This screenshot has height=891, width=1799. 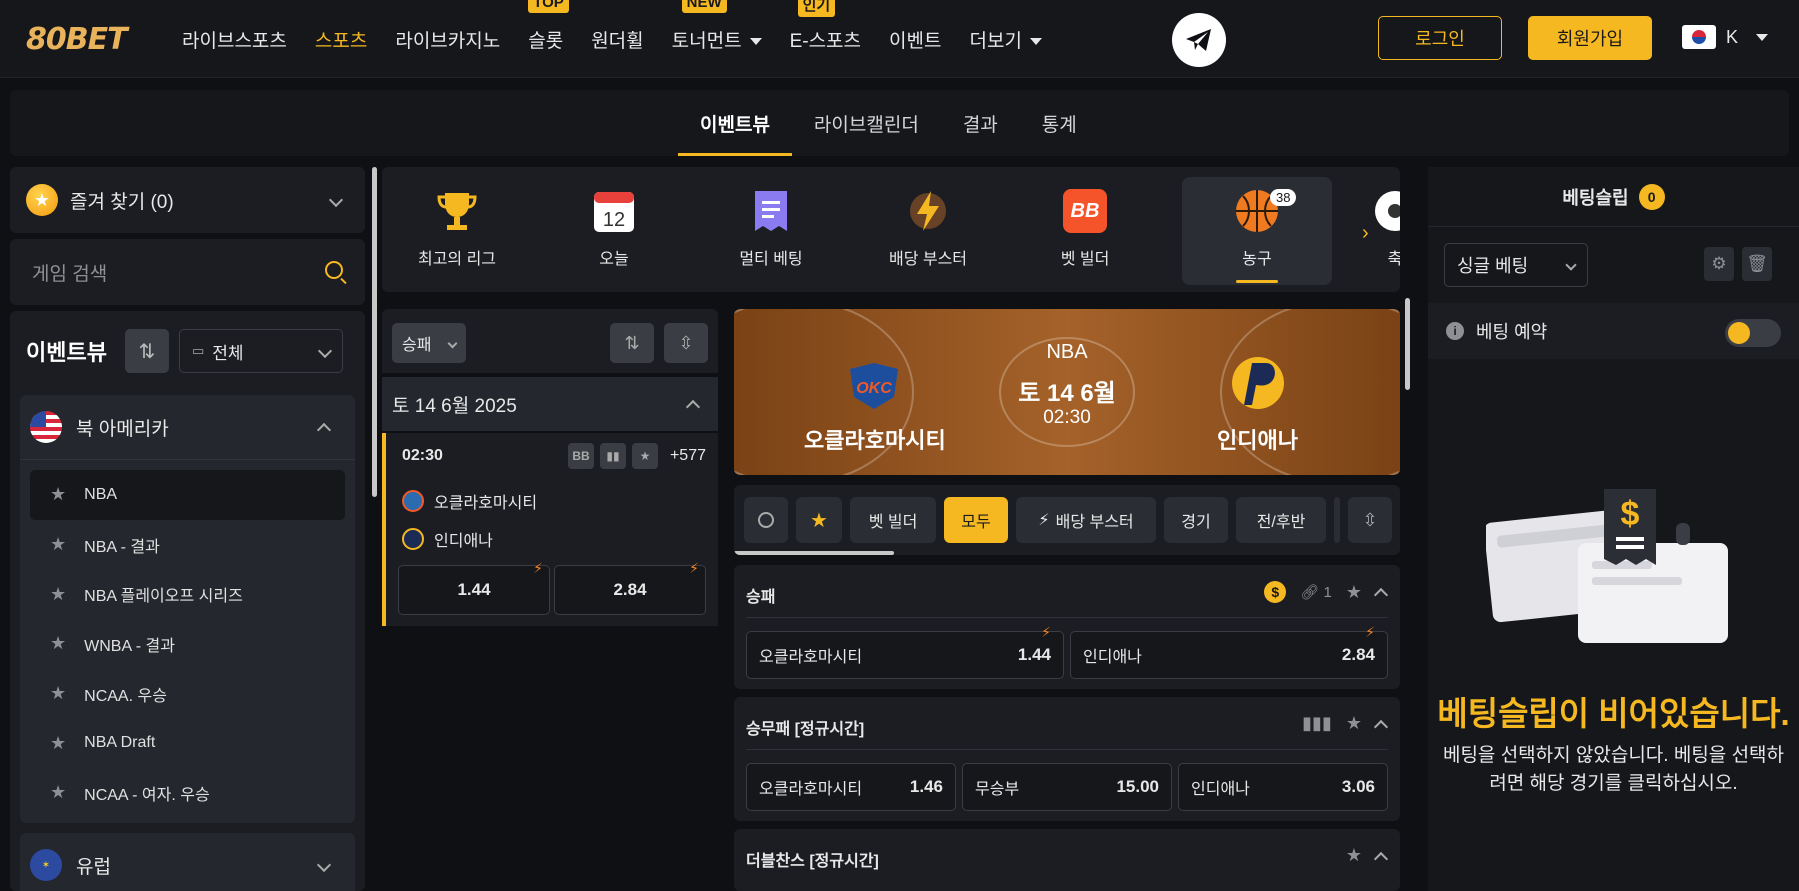 I want to click on sport-multi-bet: 멀티 베팅, so click(x=771, y=231).